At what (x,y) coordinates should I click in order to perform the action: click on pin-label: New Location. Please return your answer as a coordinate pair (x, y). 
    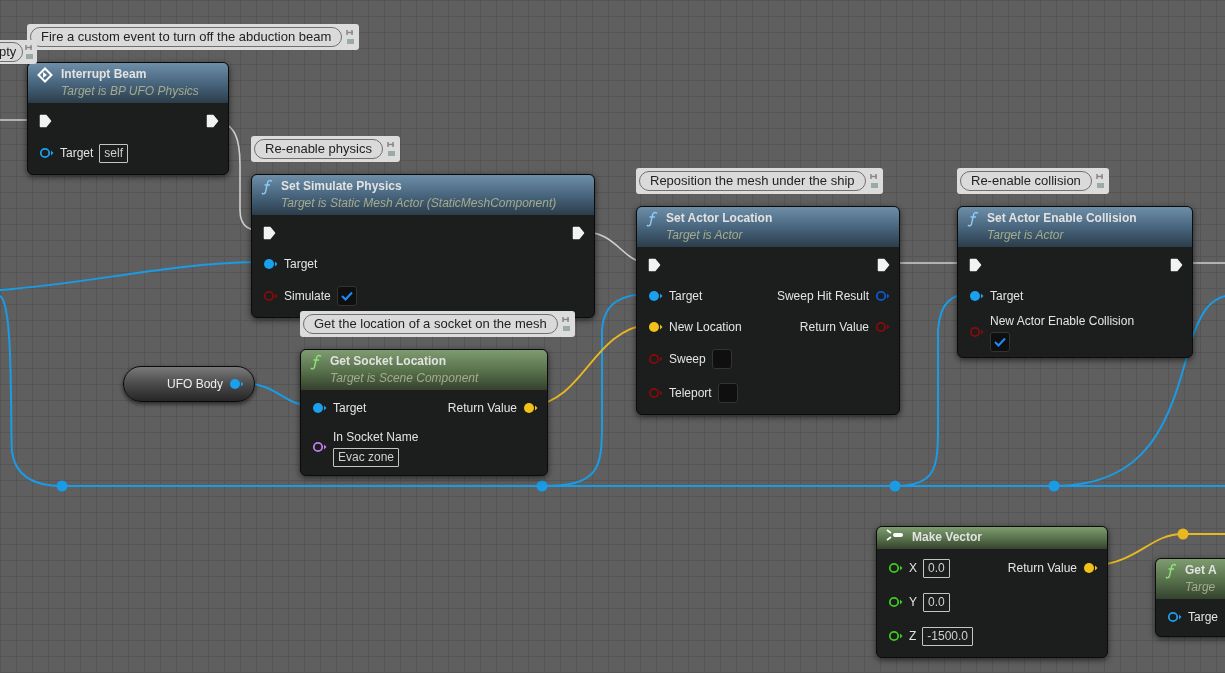
    Looking at the image, I should click on (705, 327).